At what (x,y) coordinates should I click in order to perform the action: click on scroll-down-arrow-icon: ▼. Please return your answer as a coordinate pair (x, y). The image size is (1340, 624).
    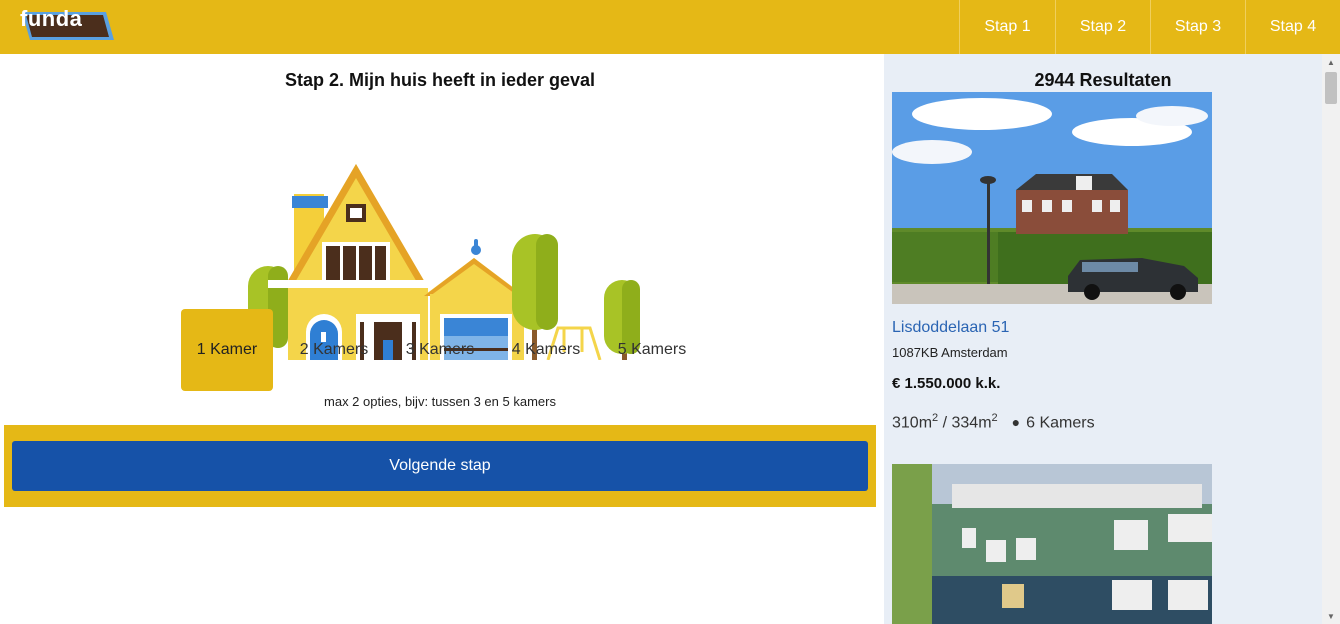
    Looking at the image, I should click on (1331, 616).